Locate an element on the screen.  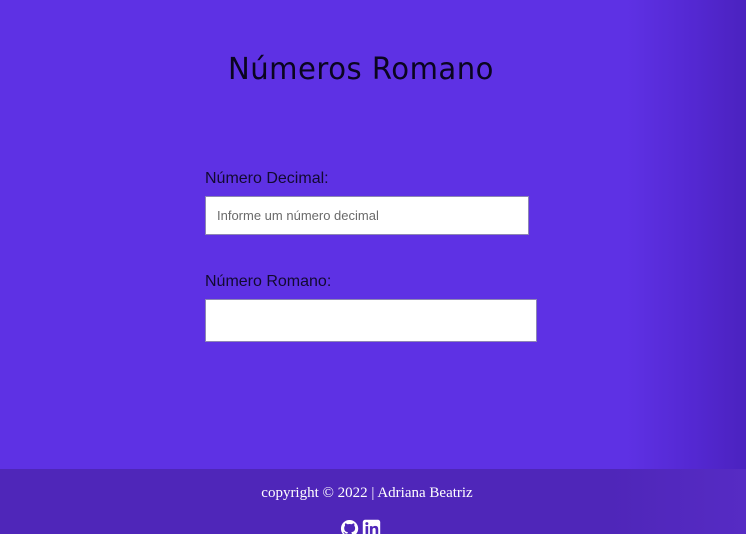
copyright-text: copyright © 2022 | Adriana Beatriz is located at coordinates (367, 493).